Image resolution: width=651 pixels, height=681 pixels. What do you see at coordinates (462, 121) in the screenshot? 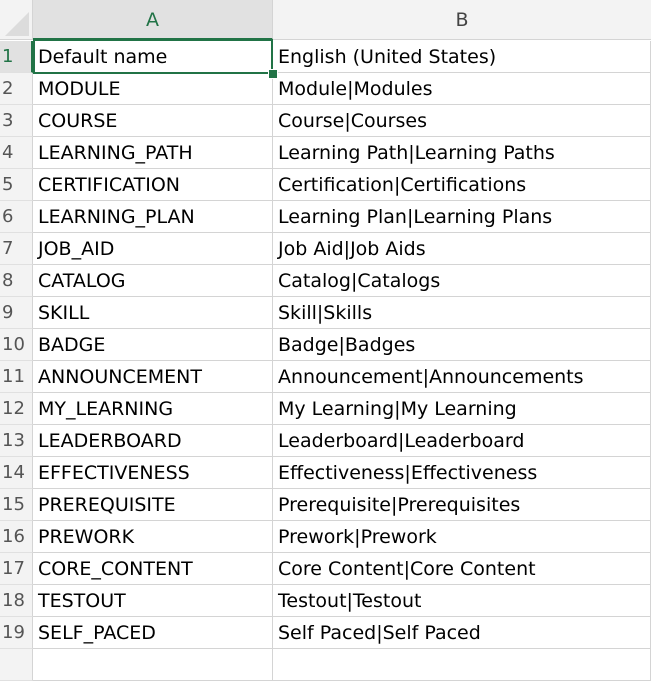
I see `cell-b: Course|Courses` at bounding box center [462, 121].